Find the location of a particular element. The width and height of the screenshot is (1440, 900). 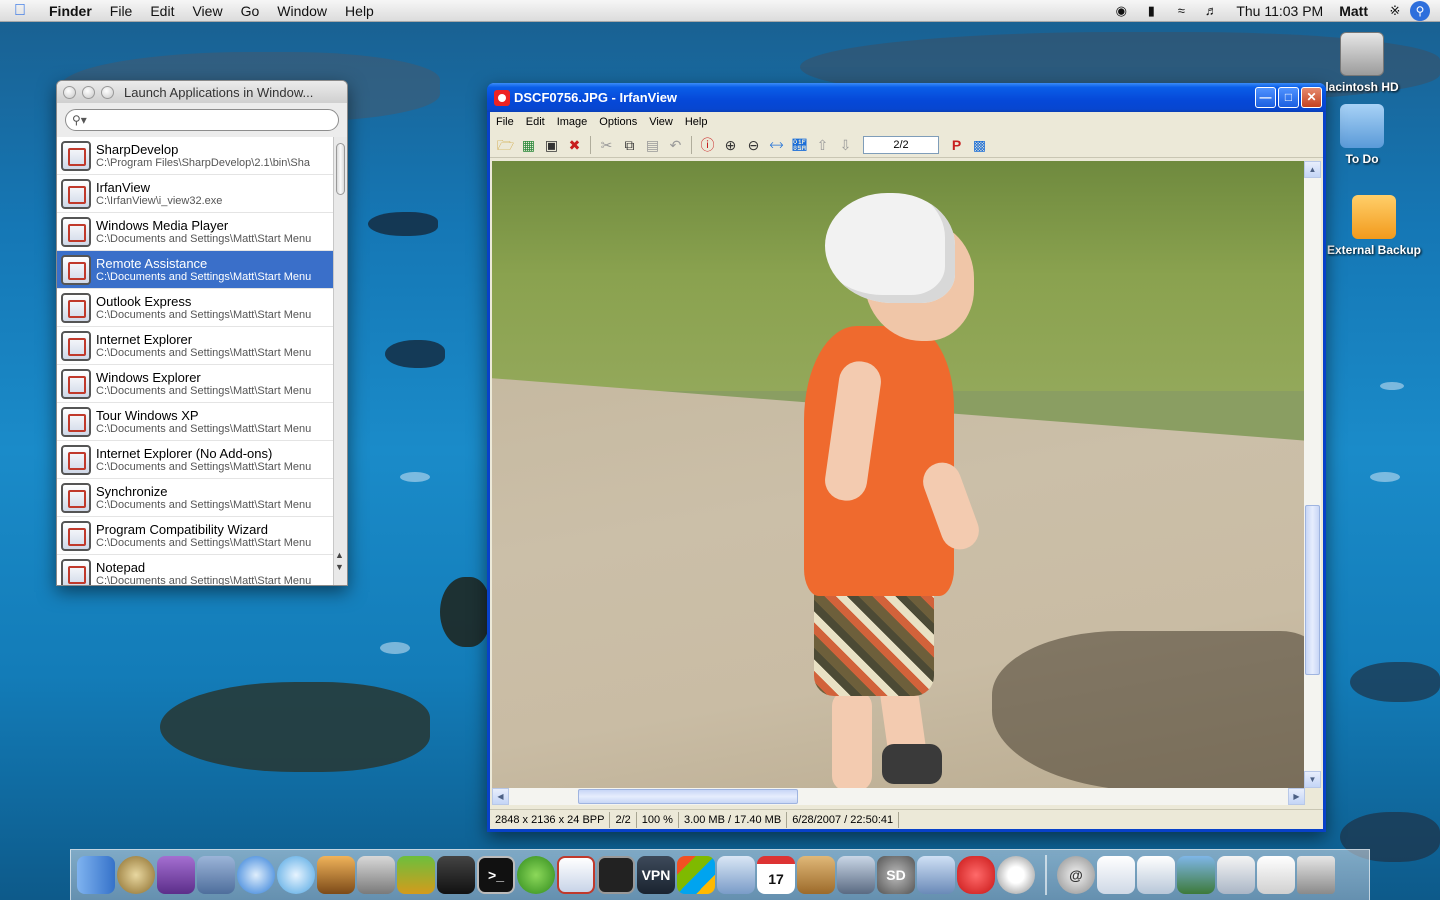

menu-app-finder: Finder is located at coordinates (70, 11).